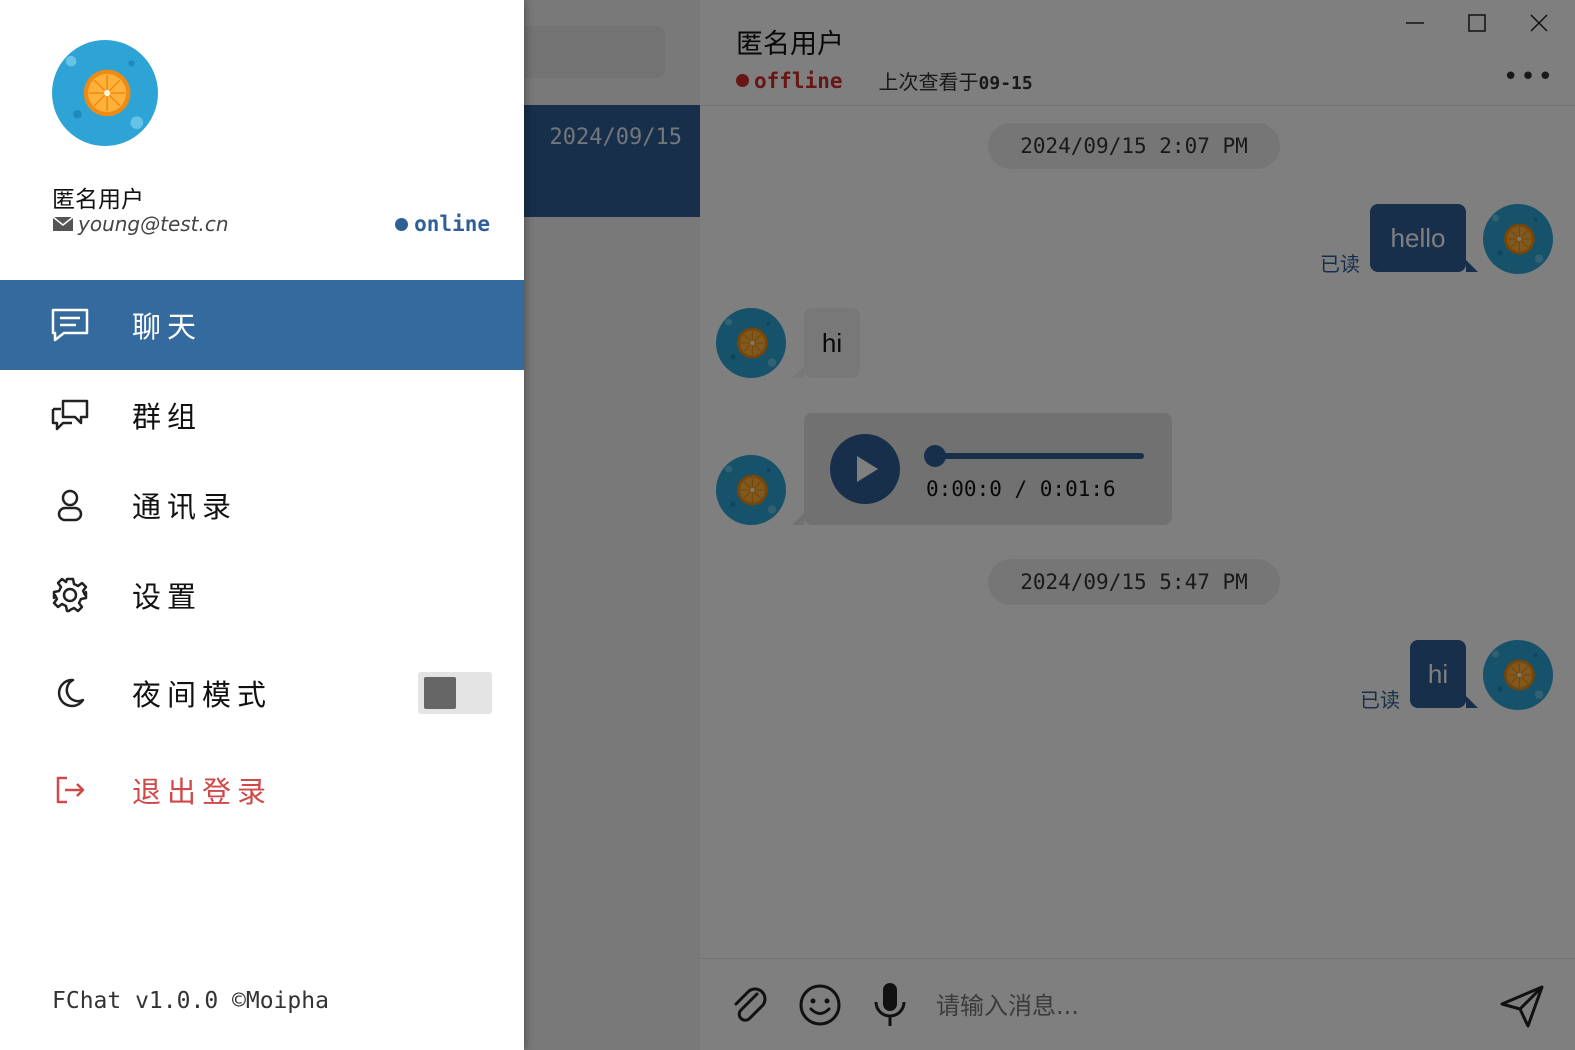 This screenshot has height=1050, width=1575. What do you see at coordinates (402, 224) in the screenshot?
I see `online-dot` at bounding box center [402, 224].